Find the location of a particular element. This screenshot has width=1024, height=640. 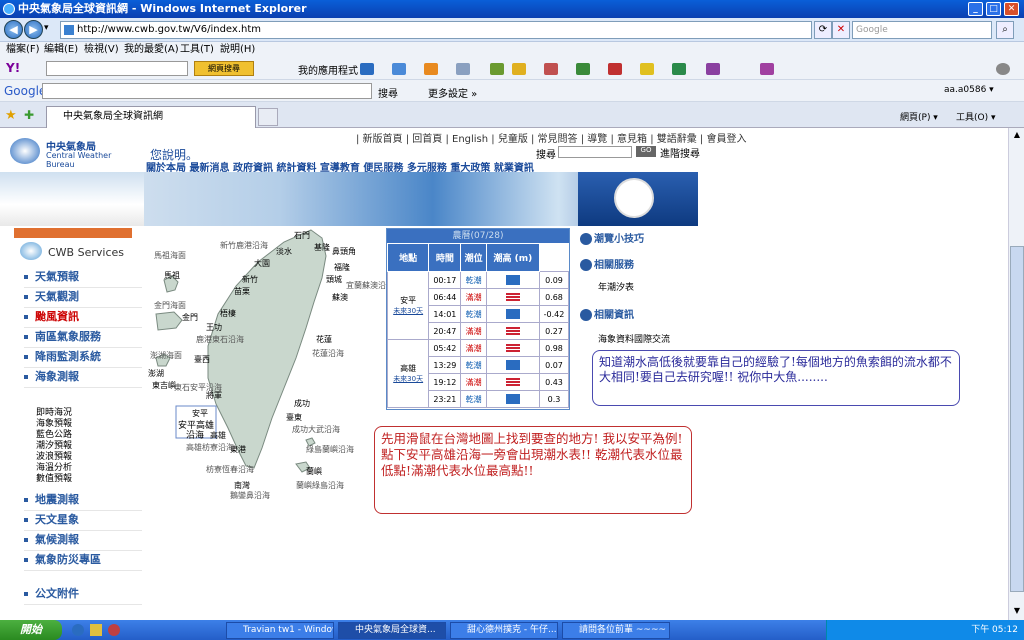

menu-help: 說明(H) is located at coordinates (237, 50).